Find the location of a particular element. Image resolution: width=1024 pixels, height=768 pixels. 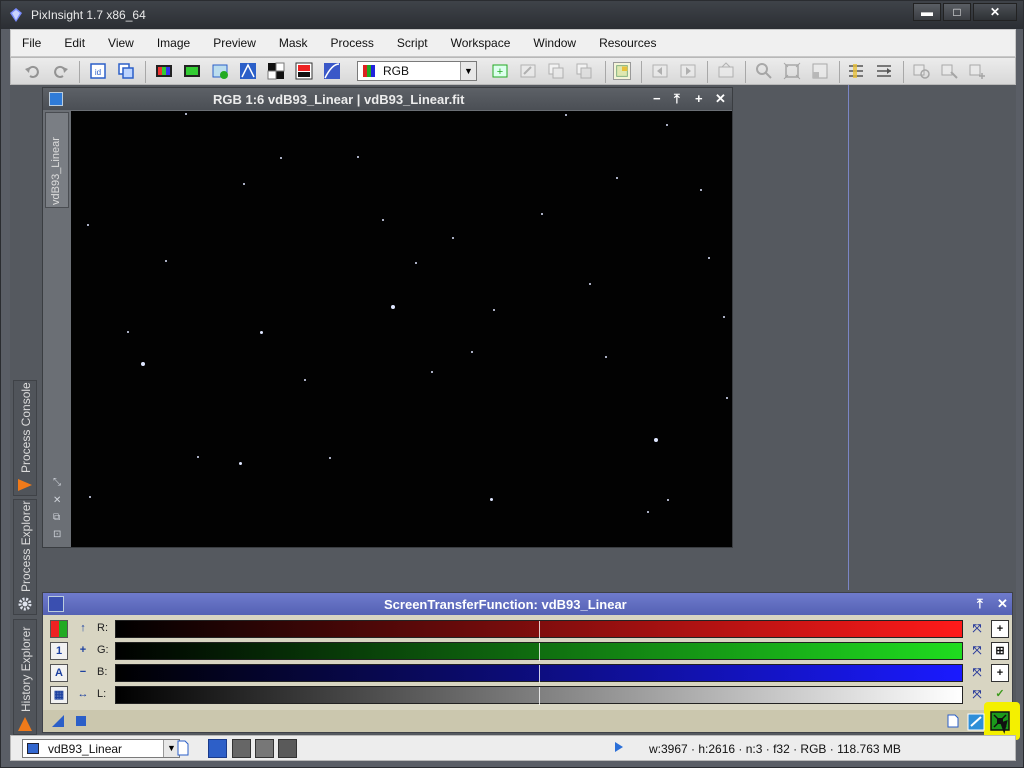

zoom-in-icon: + is located at coordinates (83, 651).